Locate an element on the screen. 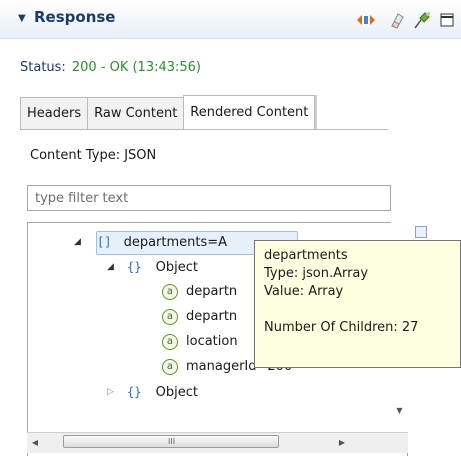  tooltip-name: departments is located at coordinates (306, 255).